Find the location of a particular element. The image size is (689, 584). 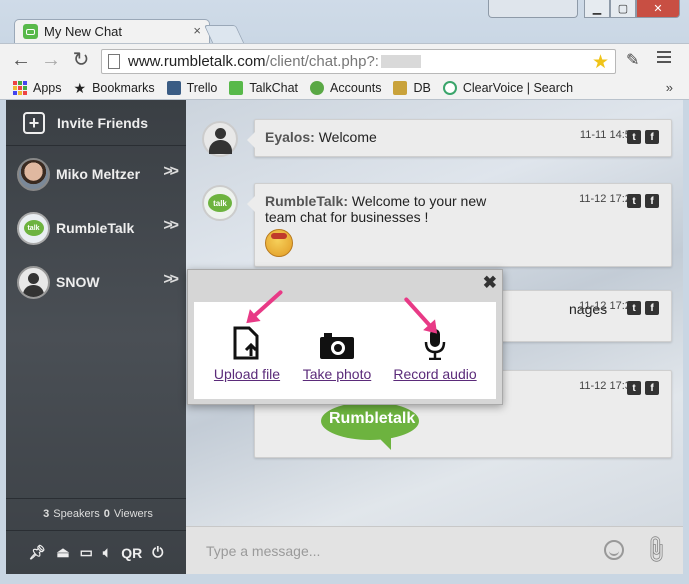

upload-options-panel: Upload file Take photo Record audio is located at coordinates (345, 350).